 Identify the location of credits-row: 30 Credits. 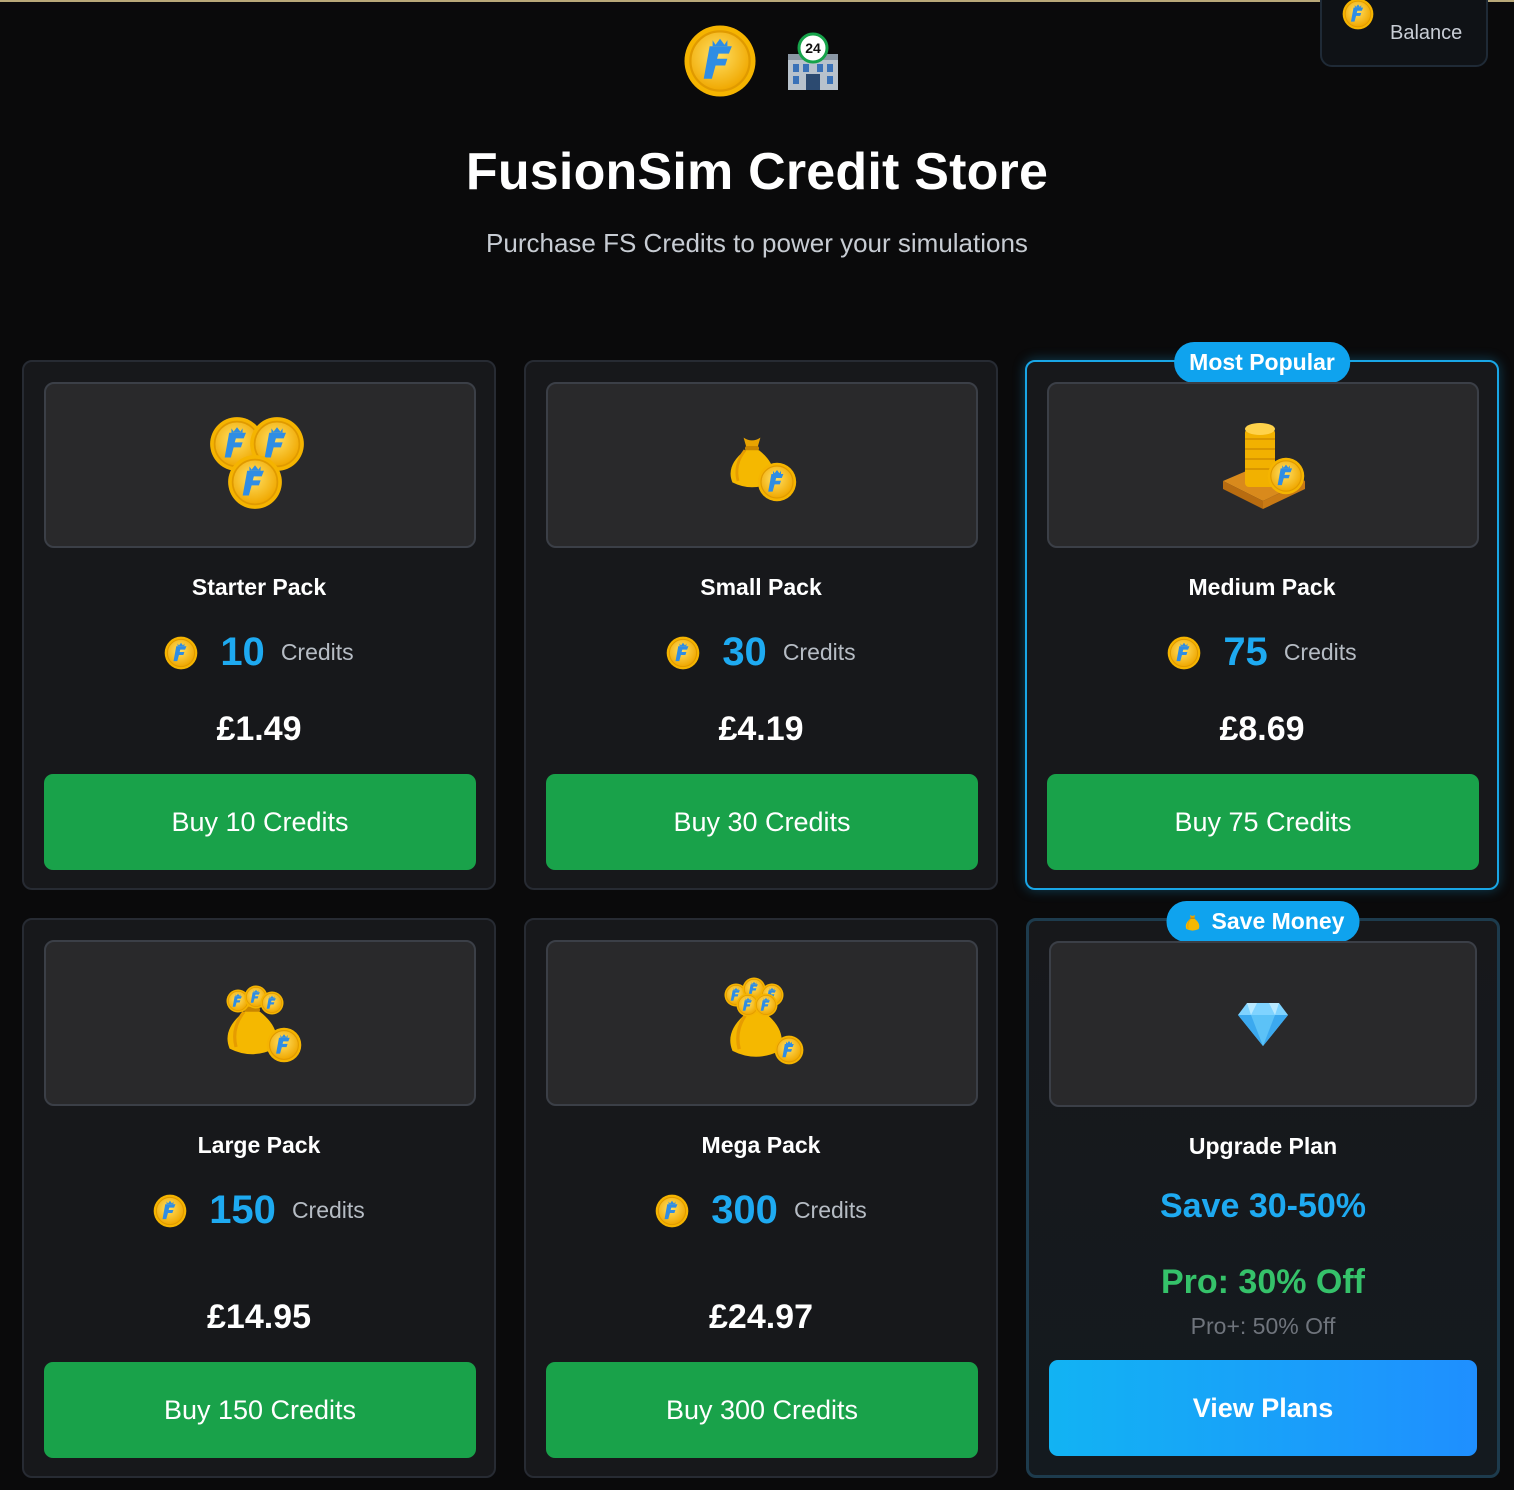
(761, 652).